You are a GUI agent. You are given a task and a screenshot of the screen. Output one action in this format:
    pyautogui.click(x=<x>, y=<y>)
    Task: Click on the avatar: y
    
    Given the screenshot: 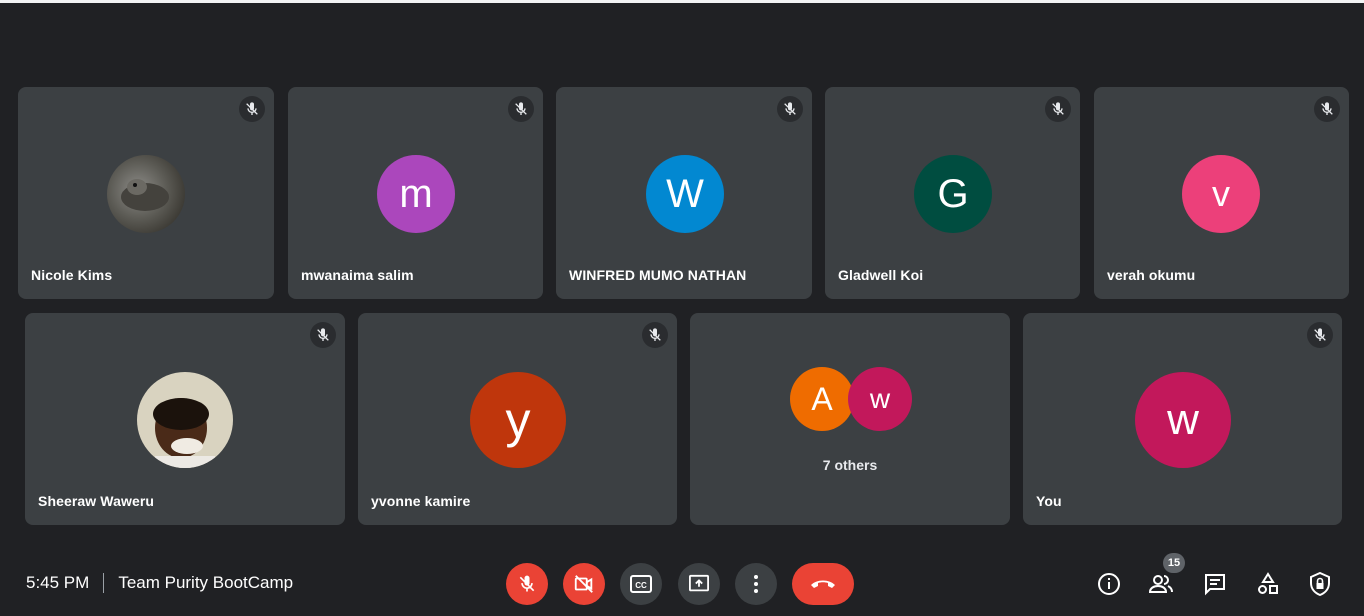 What is the action you would take?
    pyautogui.click(x=518, y=420)
    